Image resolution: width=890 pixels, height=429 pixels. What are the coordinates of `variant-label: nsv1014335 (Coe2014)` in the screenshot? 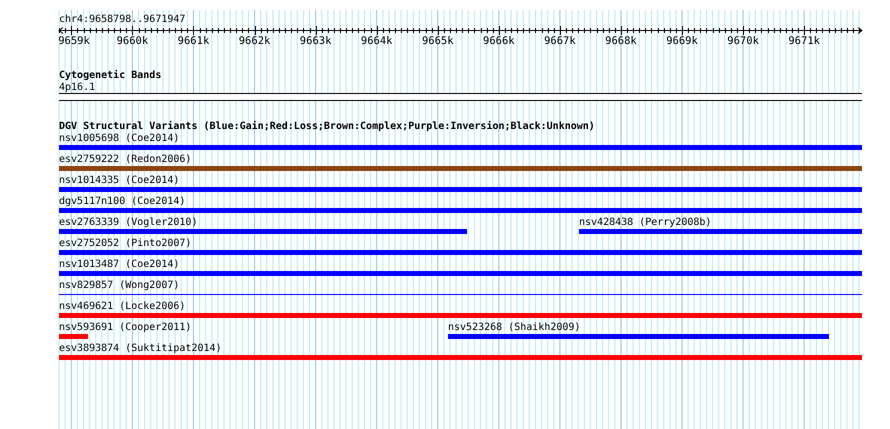 It's located at (119, 181).